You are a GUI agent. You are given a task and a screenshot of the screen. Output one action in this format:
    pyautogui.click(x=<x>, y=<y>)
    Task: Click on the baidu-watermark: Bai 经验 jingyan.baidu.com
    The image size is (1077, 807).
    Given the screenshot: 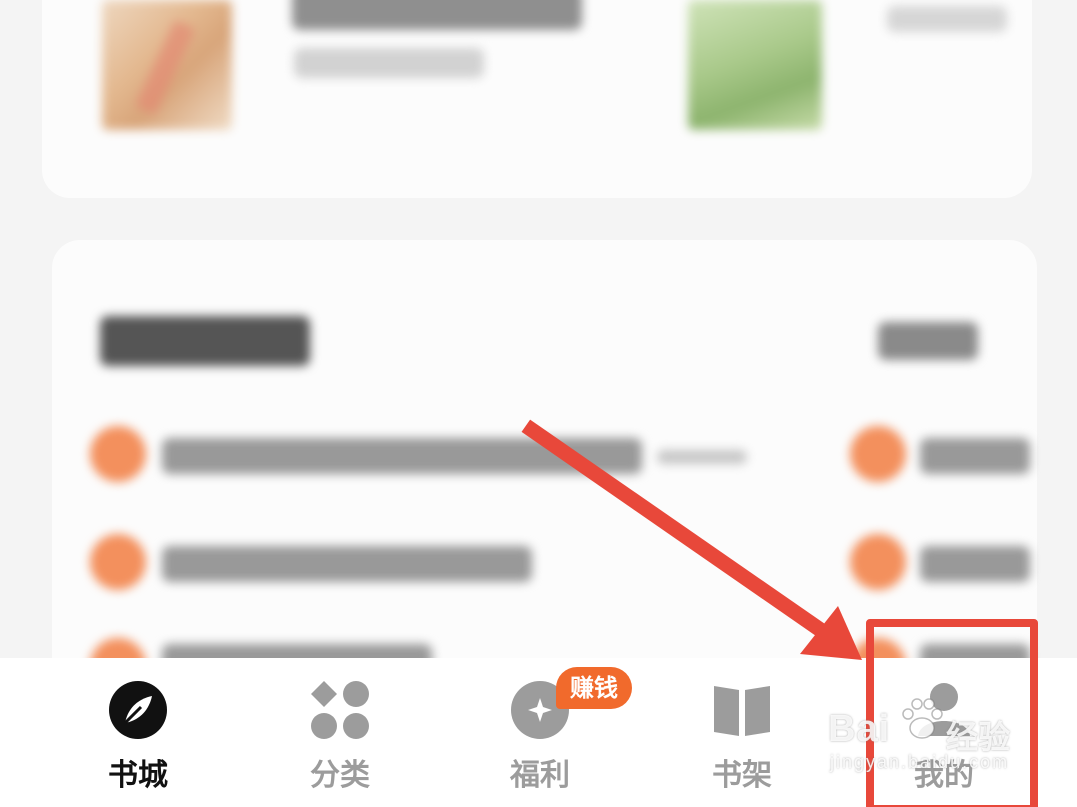 What is the action you would take?
    pyautogui.click(x=938, y=740)
    